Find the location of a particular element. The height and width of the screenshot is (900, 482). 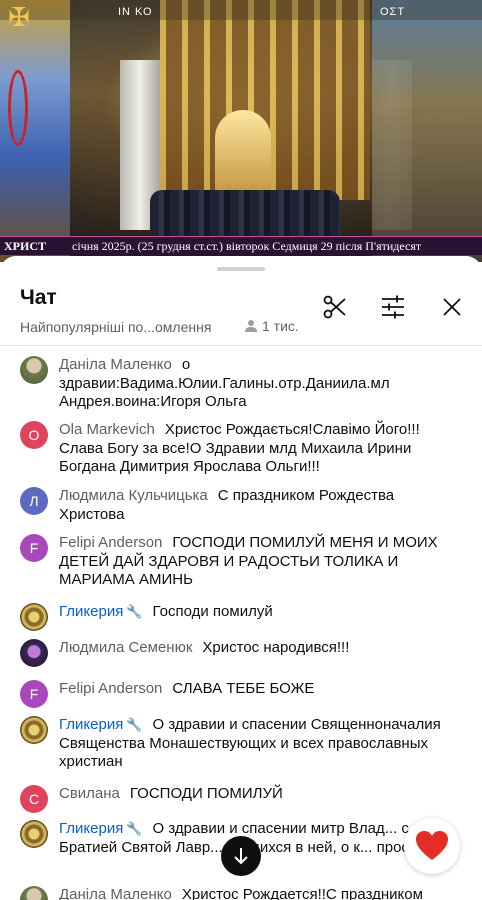

header-divider is located at coordinates (241, 345).